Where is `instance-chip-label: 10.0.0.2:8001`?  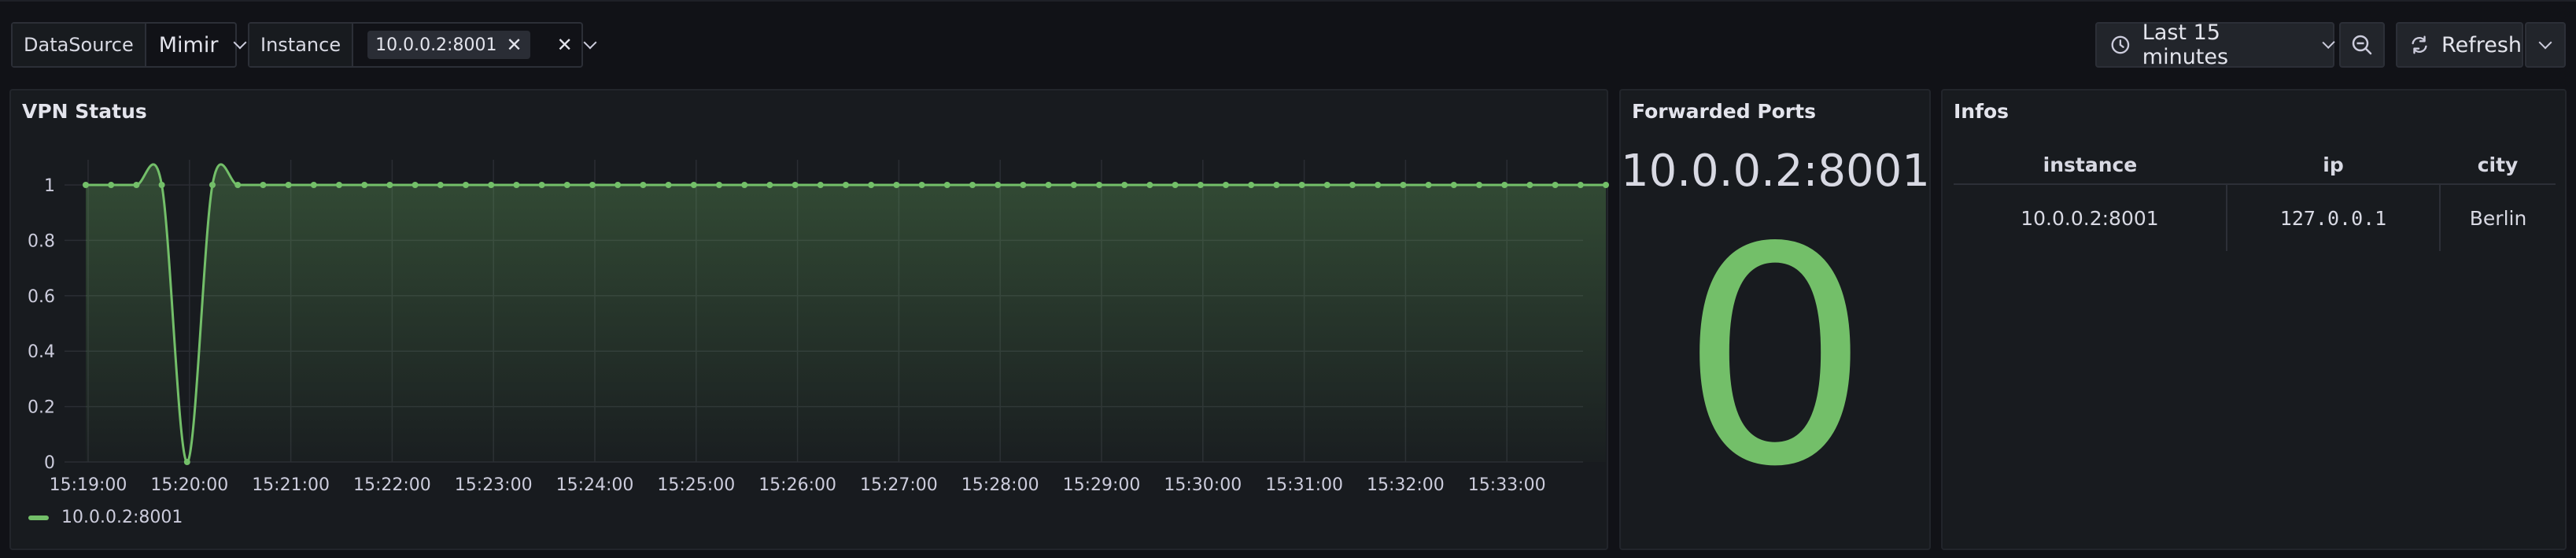 instance-chip-label: 10.0.0.2:8001 is located at coordinates (436, 45).